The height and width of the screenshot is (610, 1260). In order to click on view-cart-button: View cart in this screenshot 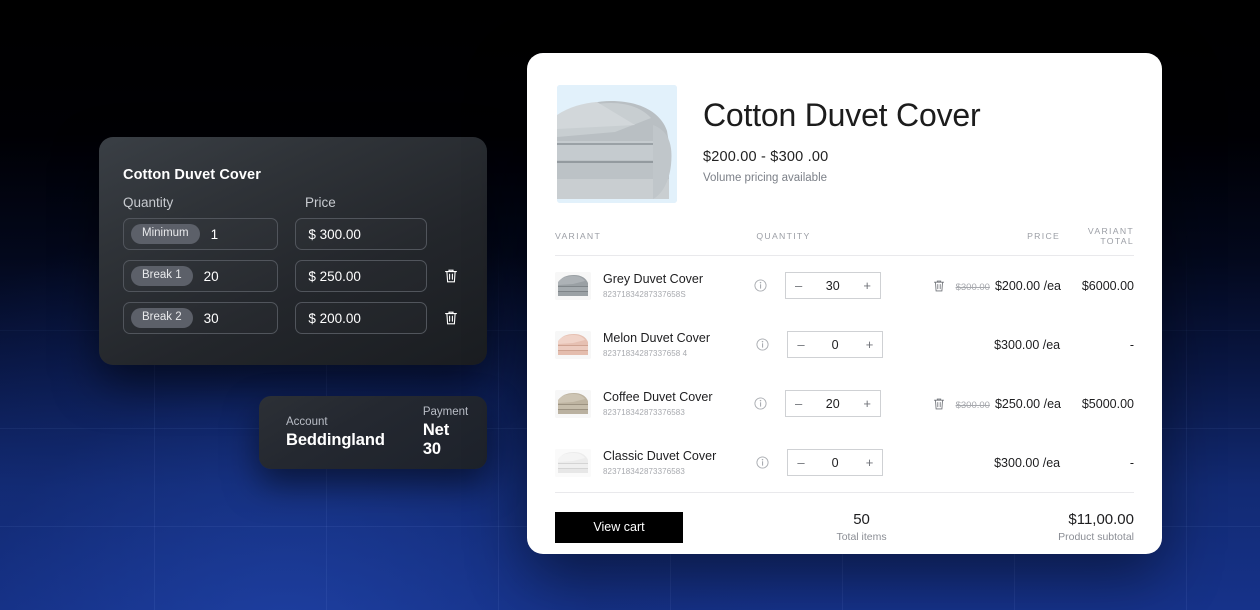, I will do `click(619, 527)`.